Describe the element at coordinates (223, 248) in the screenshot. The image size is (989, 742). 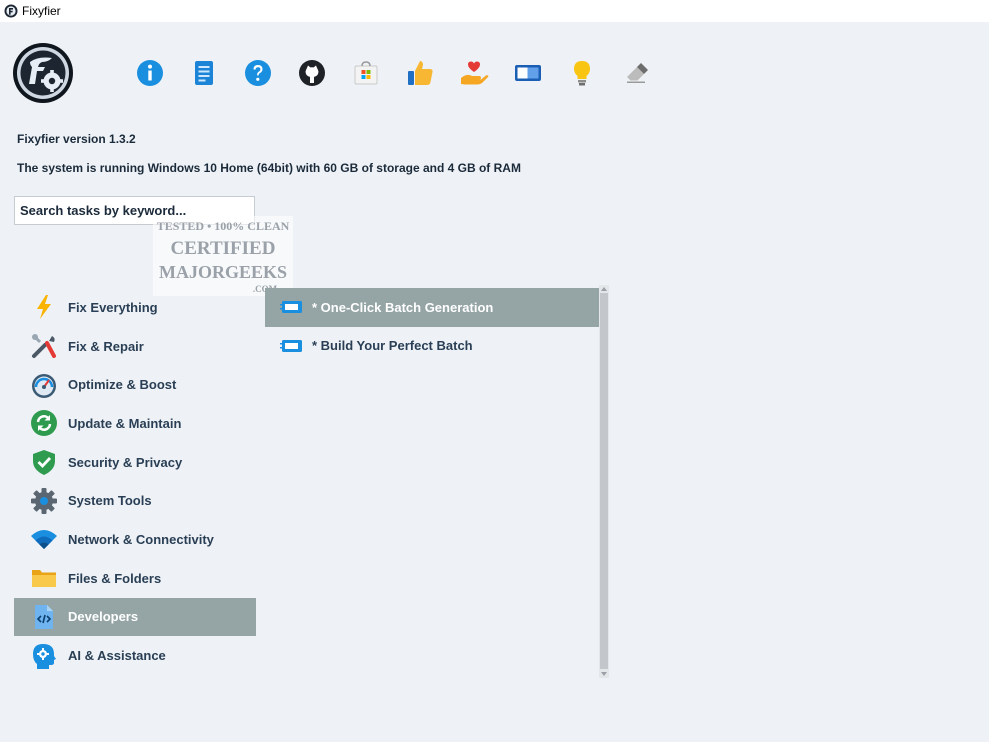
I see `watermark-line-2: CERTIFIED` at that location.